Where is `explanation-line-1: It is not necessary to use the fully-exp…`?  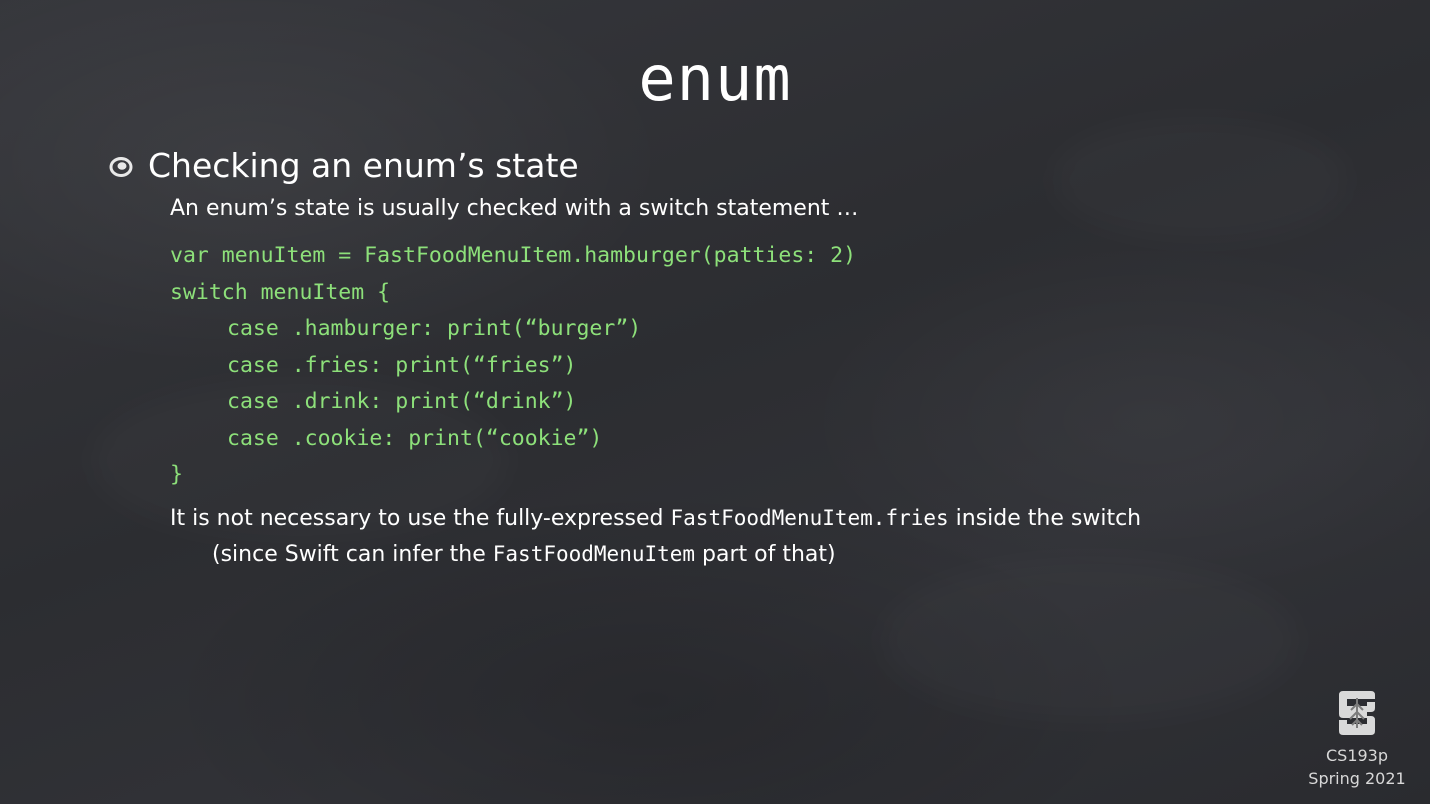
explanation-line-1: It is not necessary to use the fully-exp… is located at coordinates (655, 518).